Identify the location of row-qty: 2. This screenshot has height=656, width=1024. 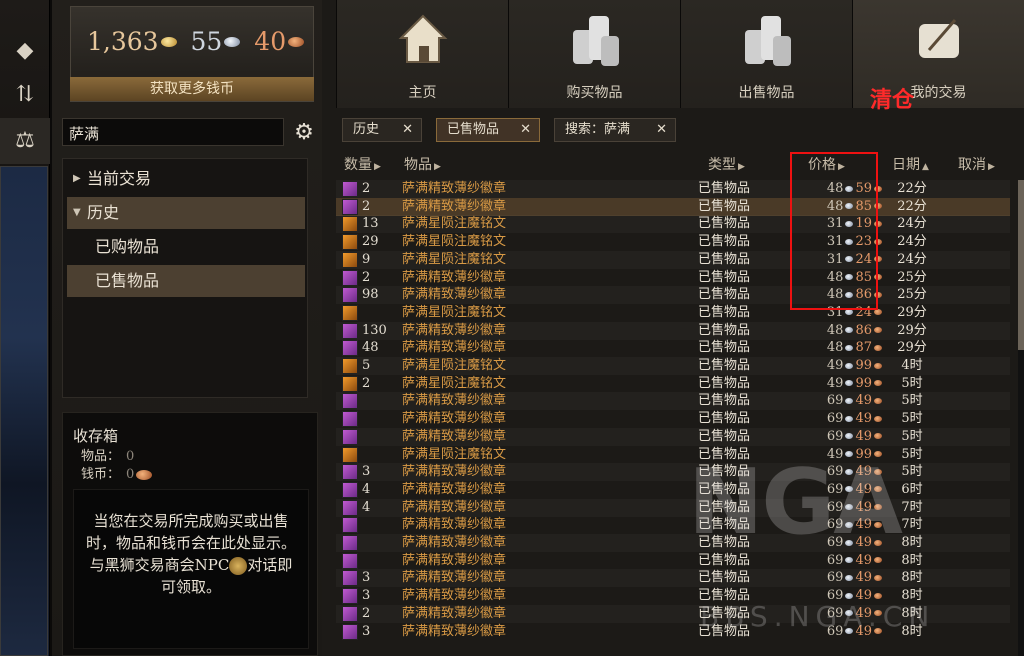
(366, 277).